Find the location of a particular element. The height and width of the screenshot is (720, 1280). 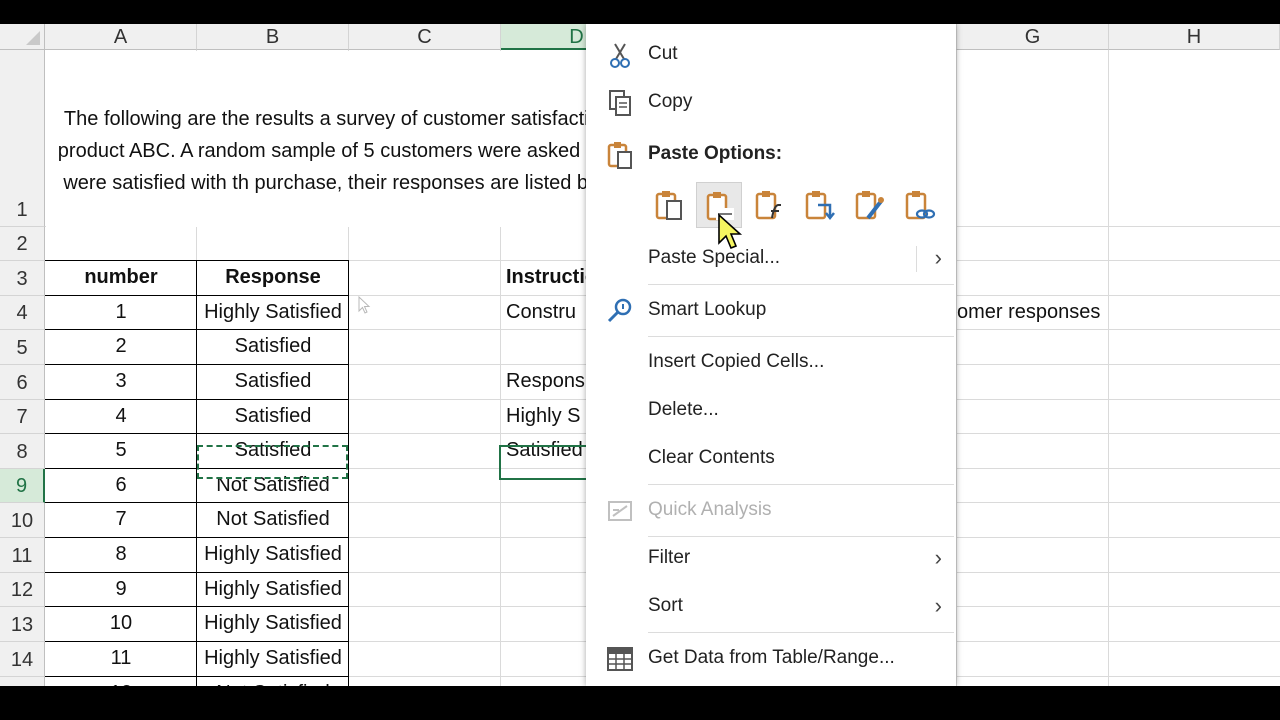

column-header-c: C is located at coordinates (425, 37).